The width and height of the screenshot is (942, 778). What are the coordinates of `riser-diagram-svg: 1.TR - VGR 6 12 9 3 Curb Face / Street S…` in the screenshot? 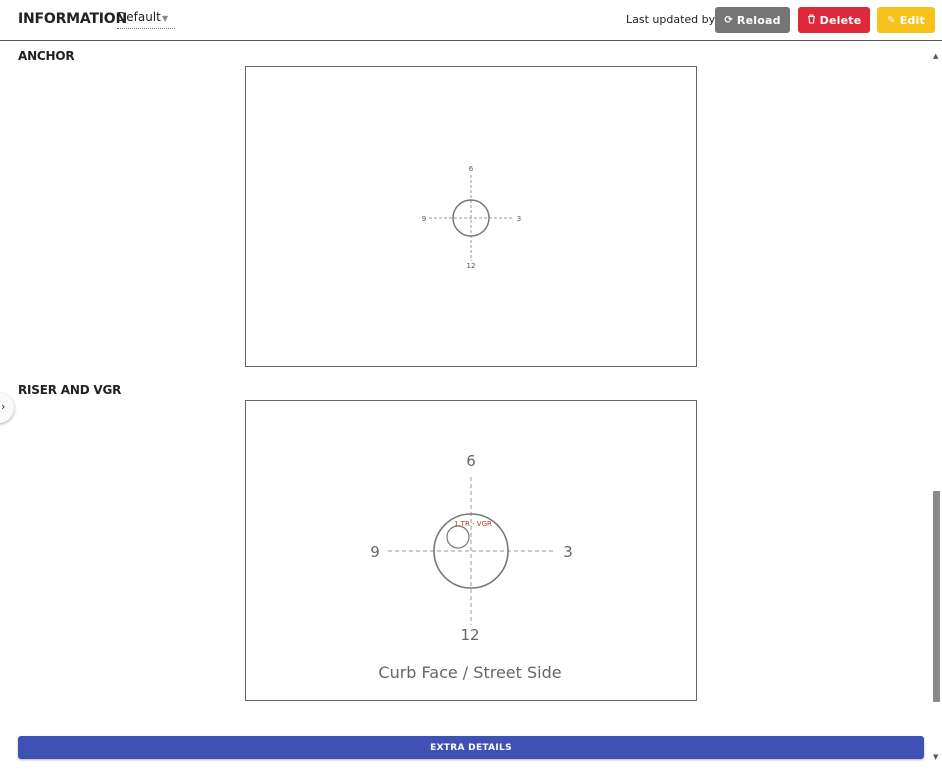 It's located at (471, 567).